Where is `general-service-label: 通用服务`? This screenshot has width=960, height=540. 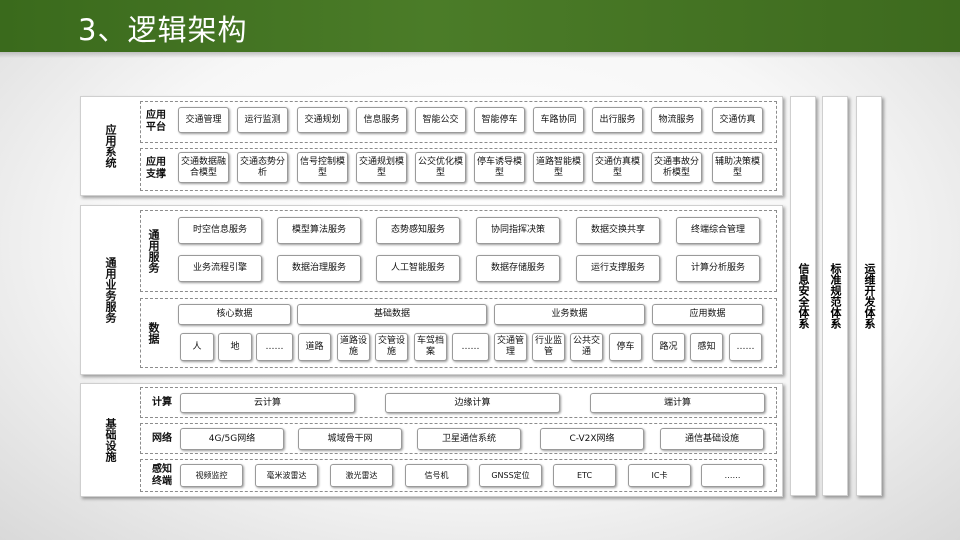
general-service-label: 通用服务 is located at coordinates (153, 251).